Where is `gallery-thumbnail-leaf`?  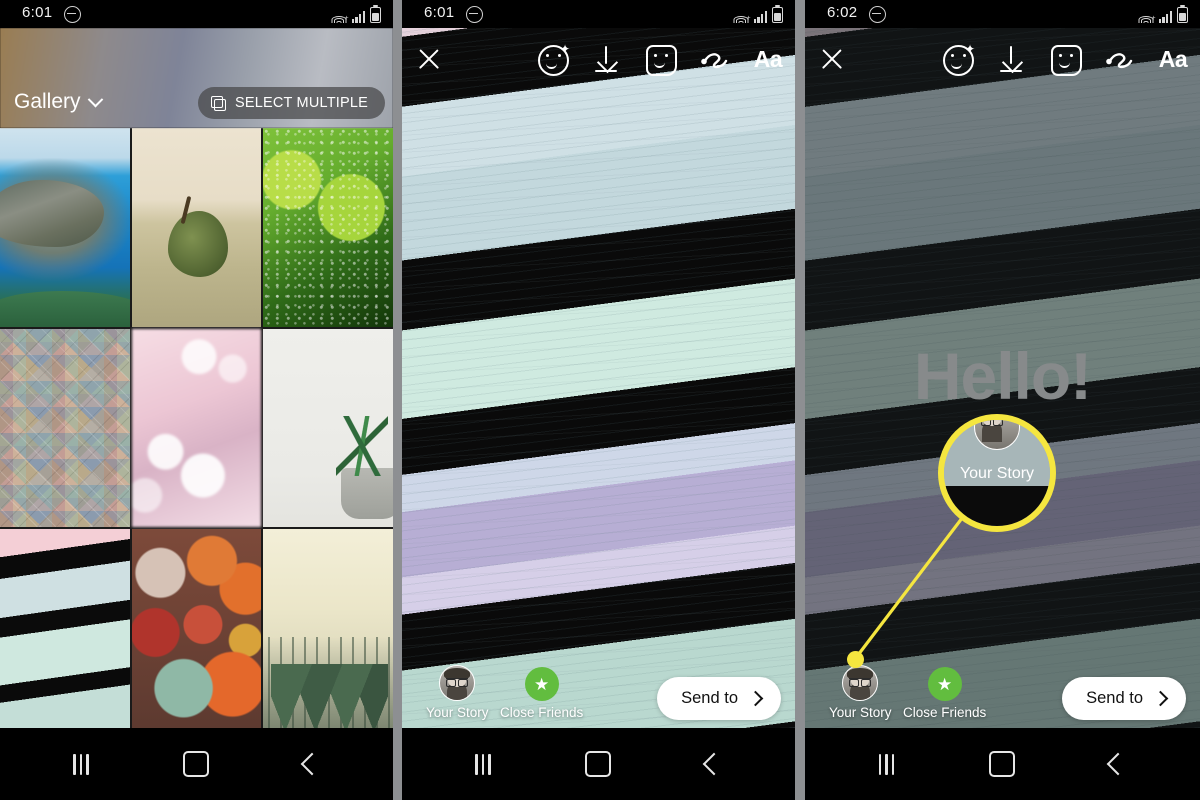 gallery-thumbnail-leaf is located at coordinates (196, 227).